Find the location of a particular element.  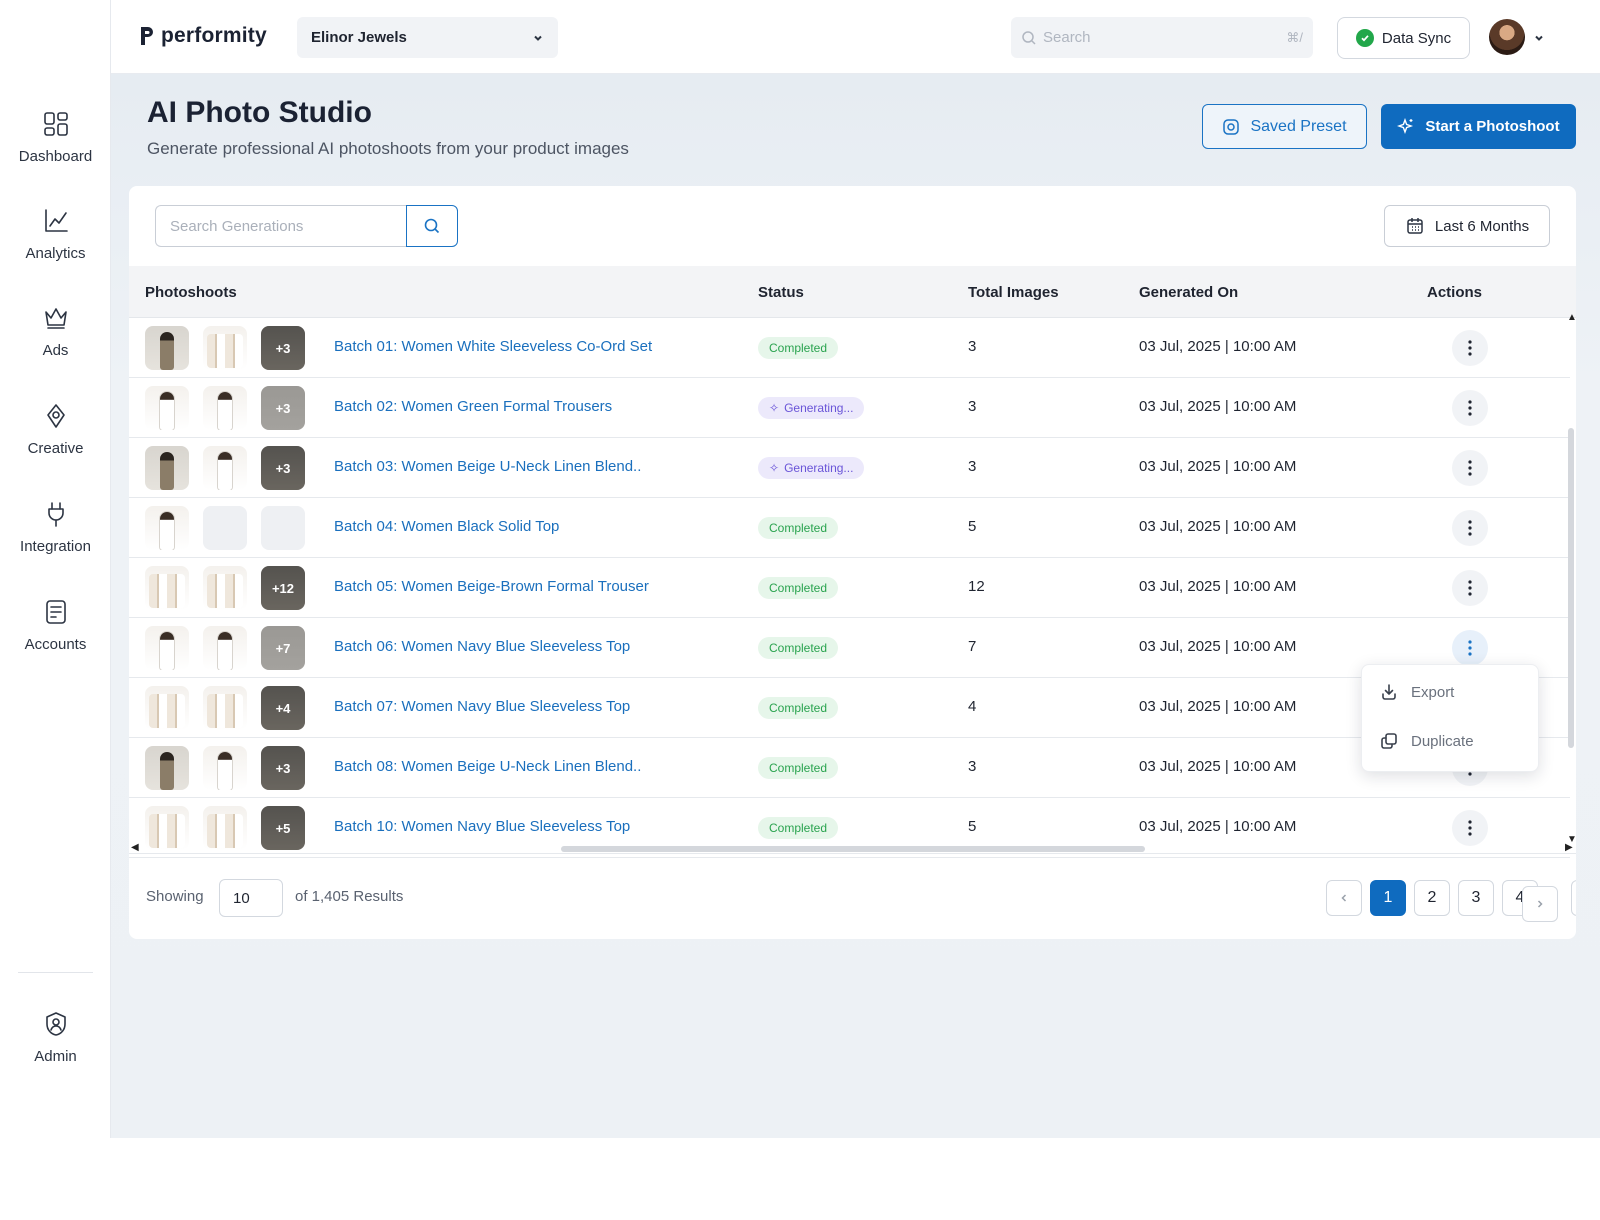

scroll-up-arrow-icon: ▲ is located at coordinates (1571, 317).